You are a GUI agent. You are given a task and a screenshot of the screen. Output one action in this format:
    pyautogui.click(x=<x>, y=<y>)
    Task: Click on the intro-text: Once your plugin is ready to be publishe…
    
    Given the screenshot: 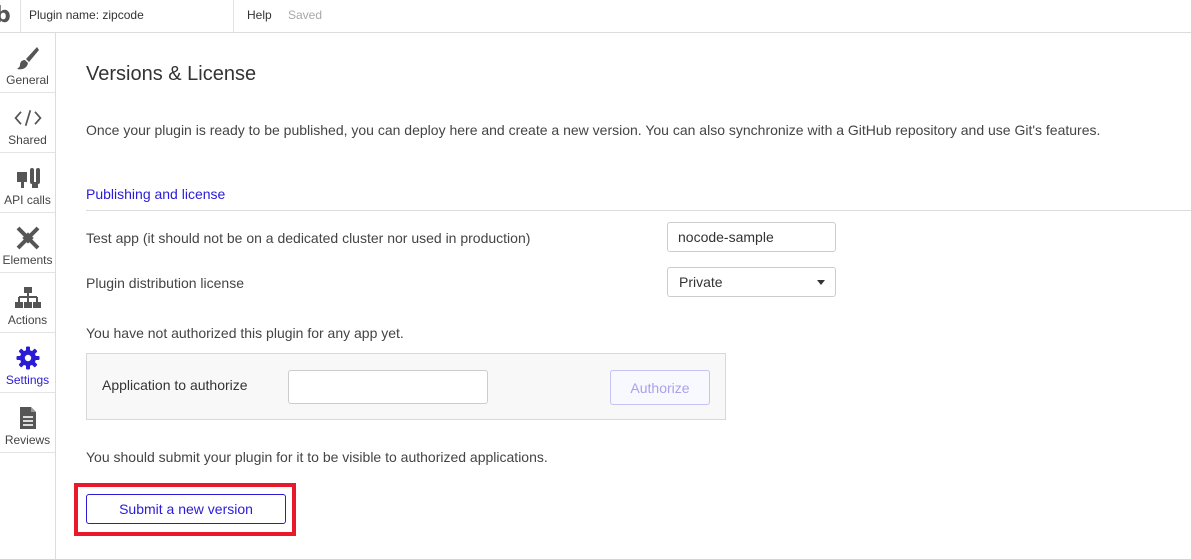 What is the action you would take?
    pyautogui.click(x=593, y=130)
    